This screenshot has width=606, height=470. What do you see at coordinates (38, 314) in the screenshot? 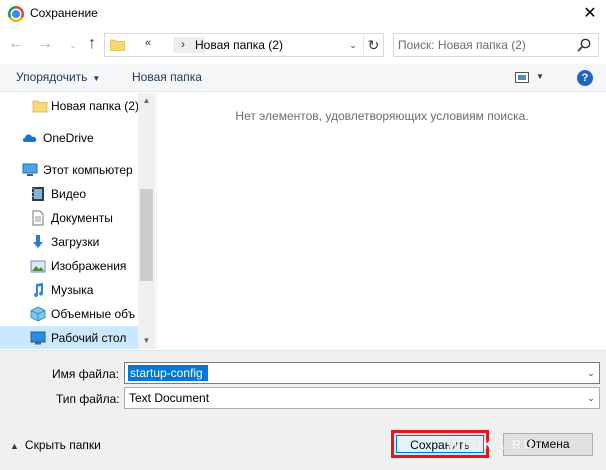
I see `3d-objects-icon` at bounding box center [38, 314].